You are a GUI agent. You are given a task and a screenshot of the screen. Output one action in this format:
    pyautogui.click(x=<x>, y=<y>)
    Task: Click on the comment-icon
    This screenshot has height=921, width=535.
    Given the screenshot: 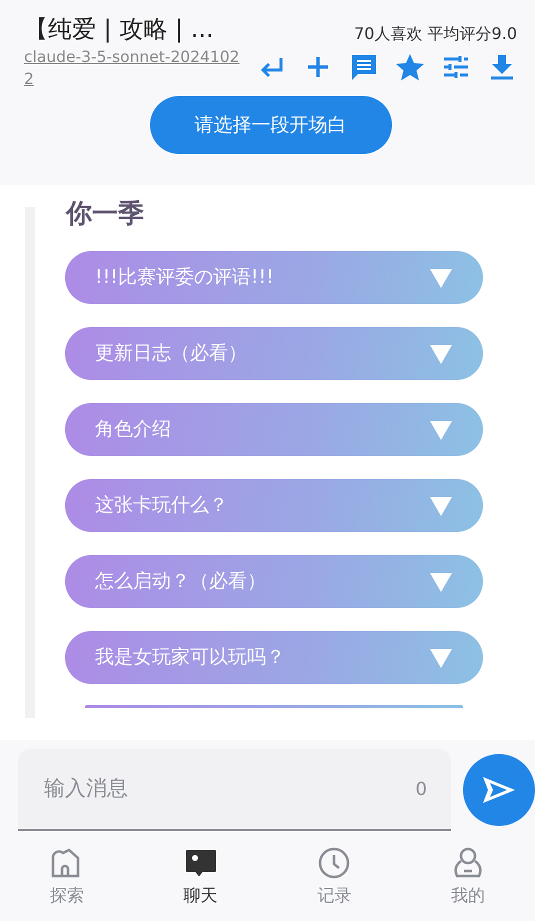 What is the action you would take?
    pyautogui.click(x=364, y=67)
    